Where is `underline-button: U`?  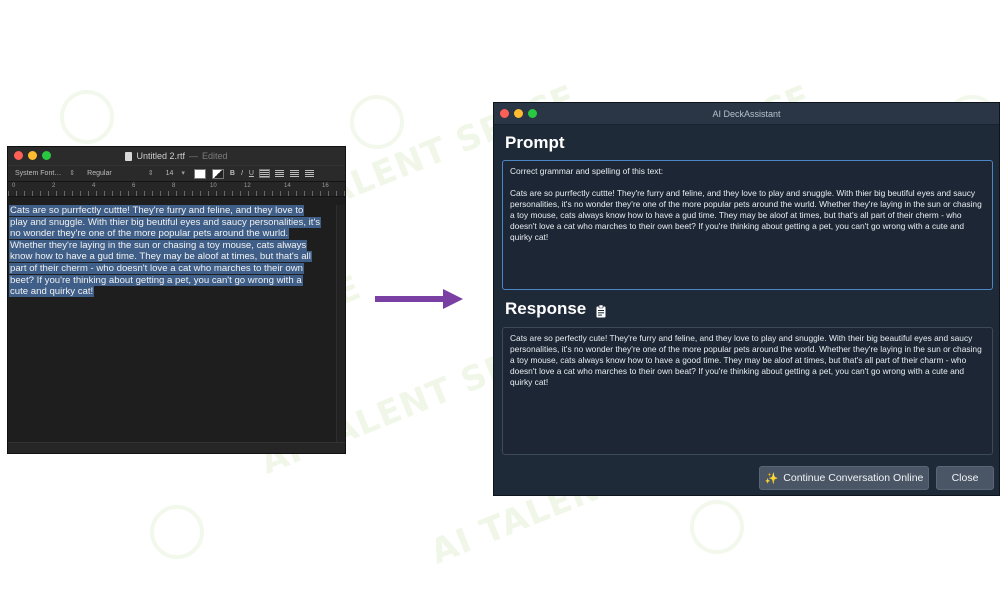
underline-button: U is located at coordinates (251, 173).